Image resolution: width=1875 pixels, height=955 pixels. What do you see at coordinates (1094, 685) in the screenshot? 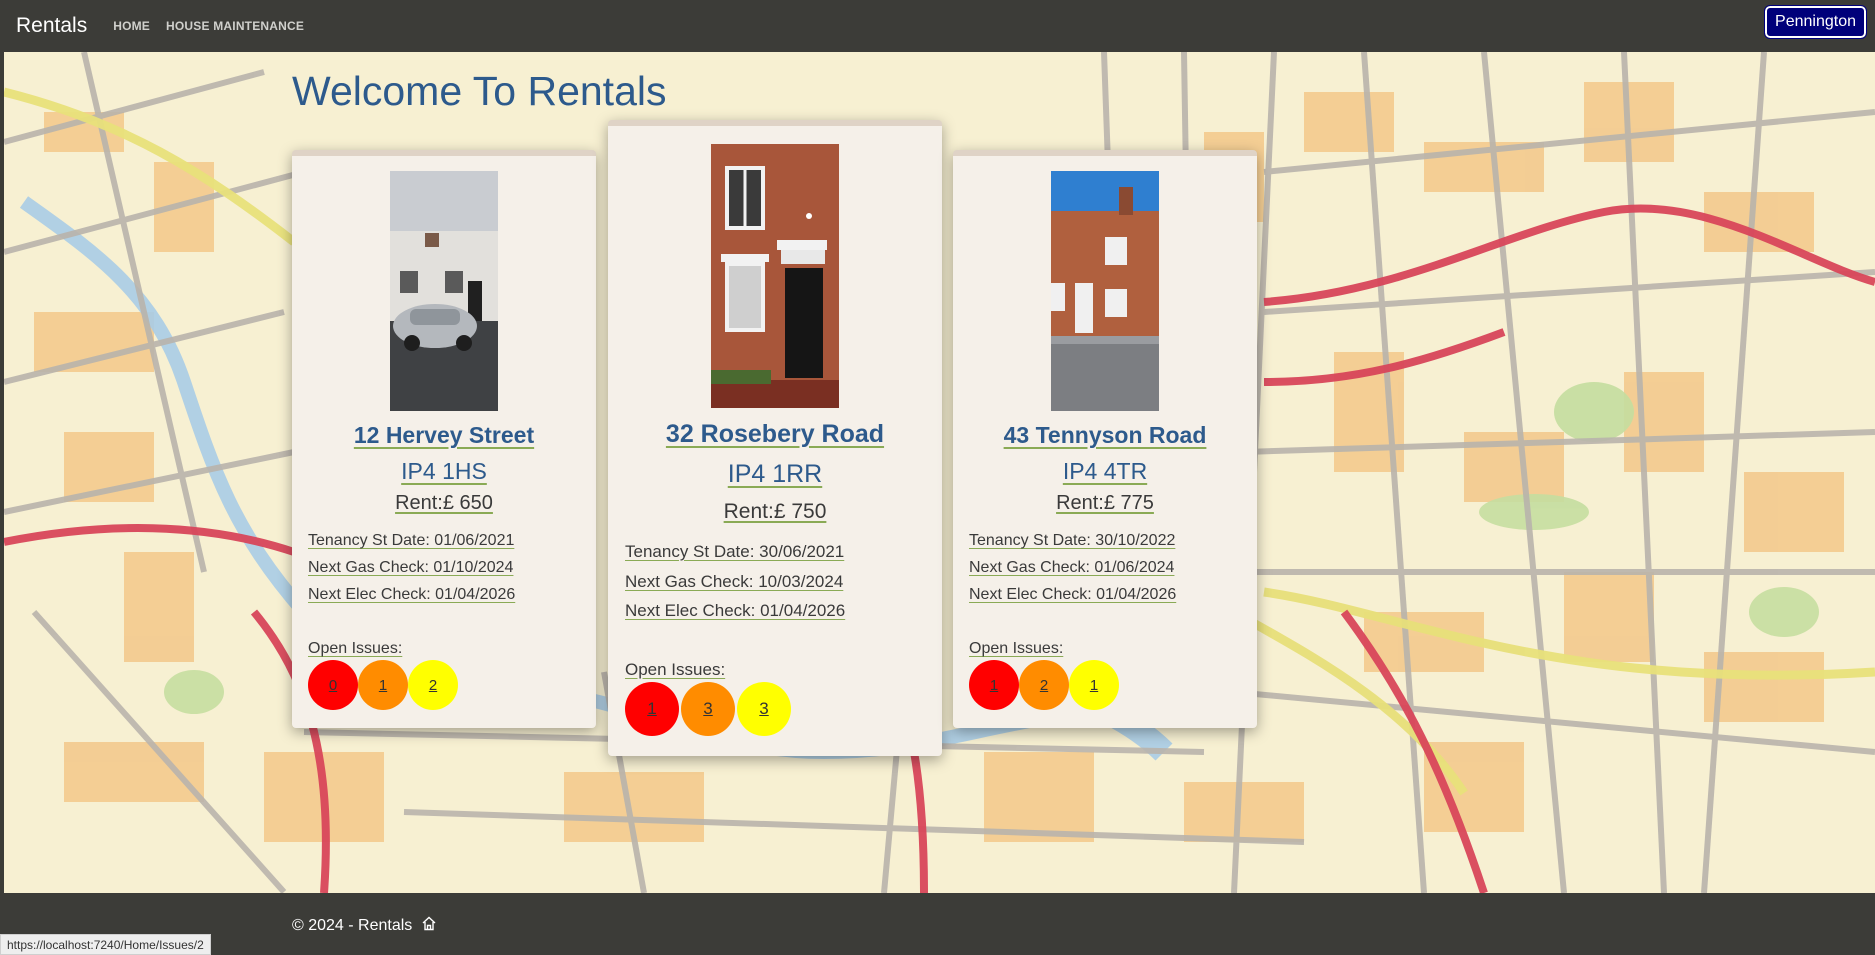
I see `issue-count-low: 1` at bounding box center [1094, 685].